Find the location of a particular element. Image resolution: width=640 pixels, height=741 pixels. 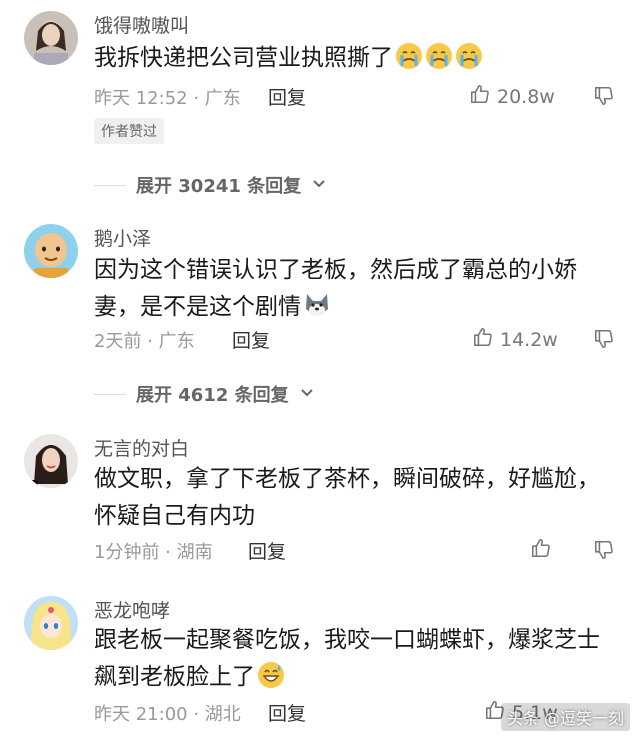

comment-text-line: 飙到老板脸上了 is located at coordinates (174, 677).